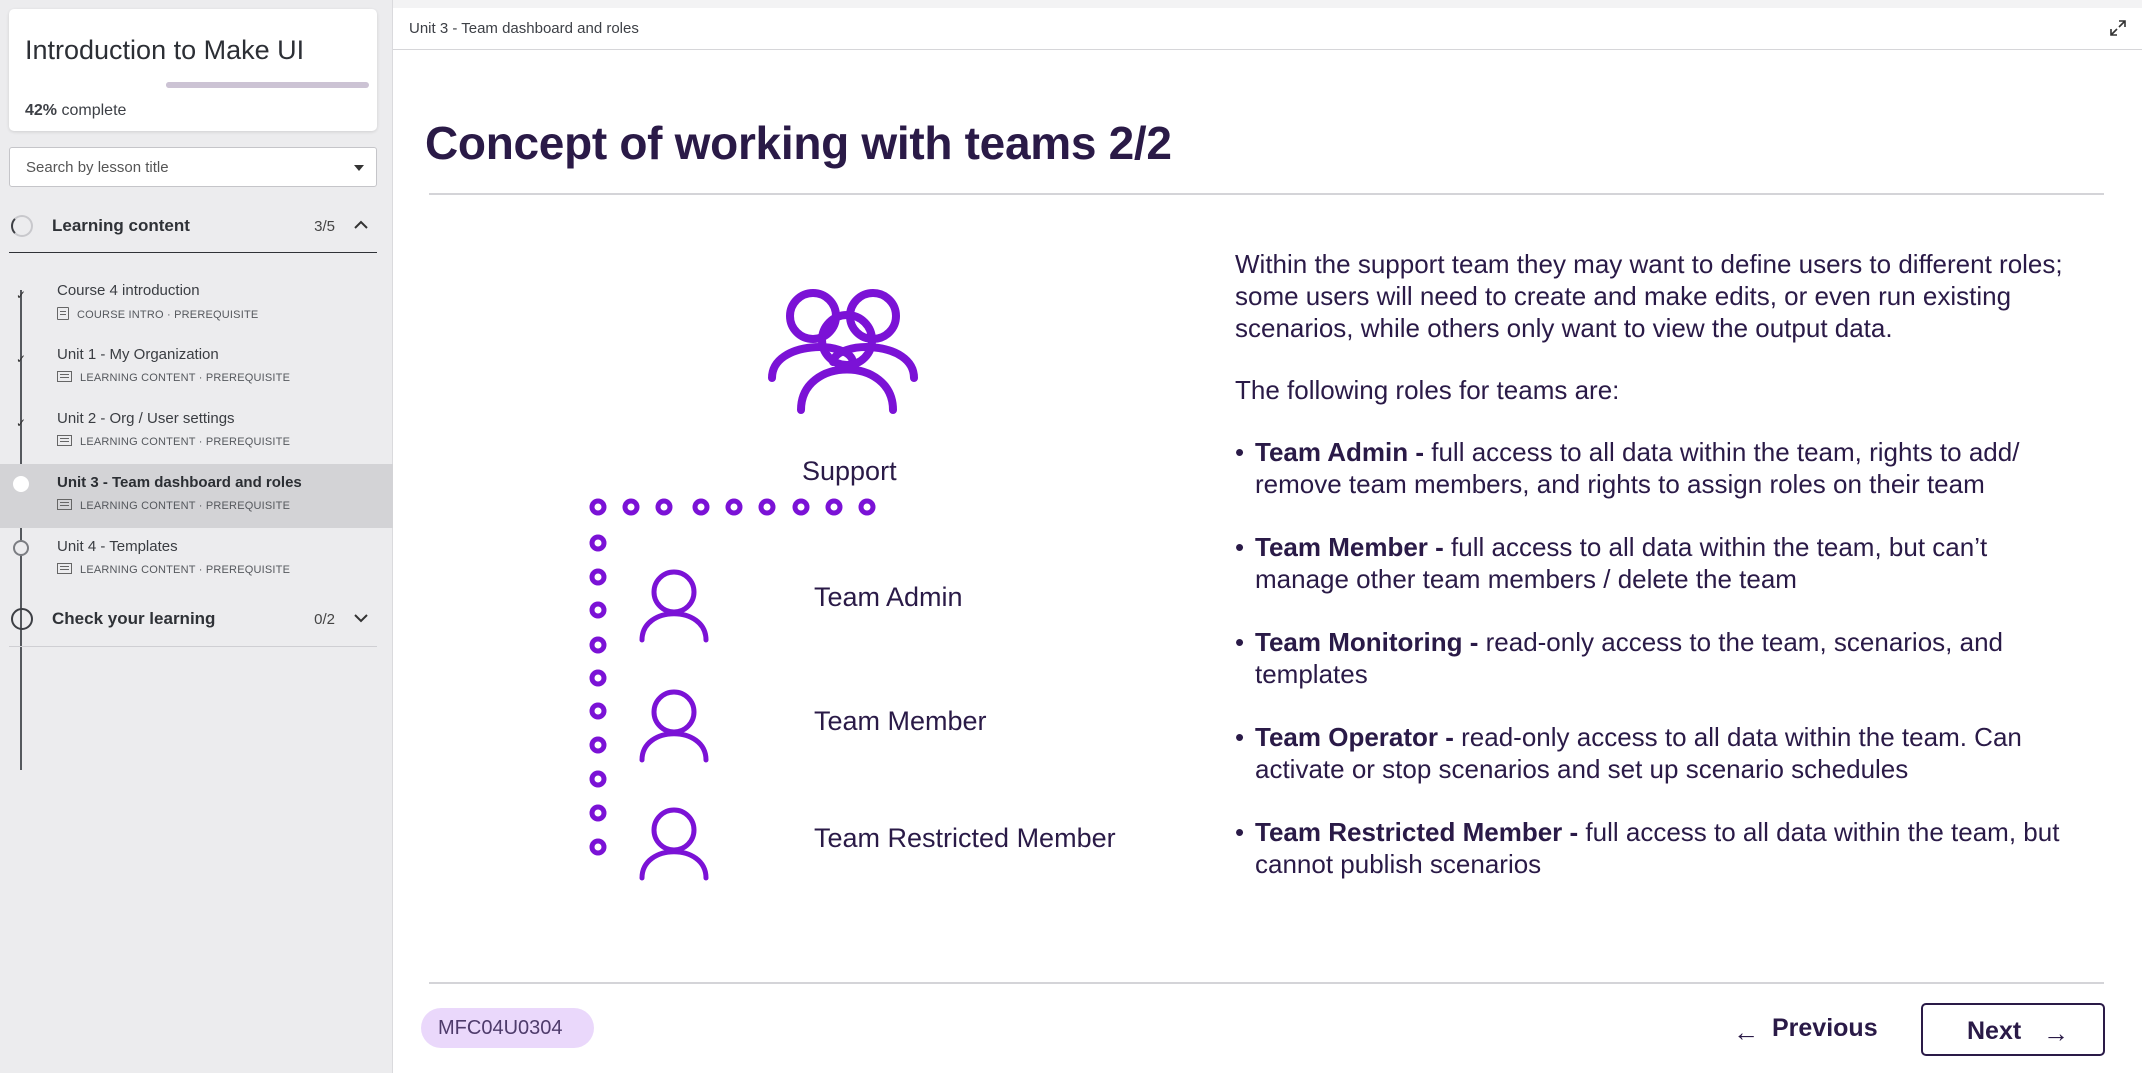 The image size is (2142, 1073). Describe the element at coordinates (22, 226) in the screenshot. I see `partial-progress-icon` at that location.